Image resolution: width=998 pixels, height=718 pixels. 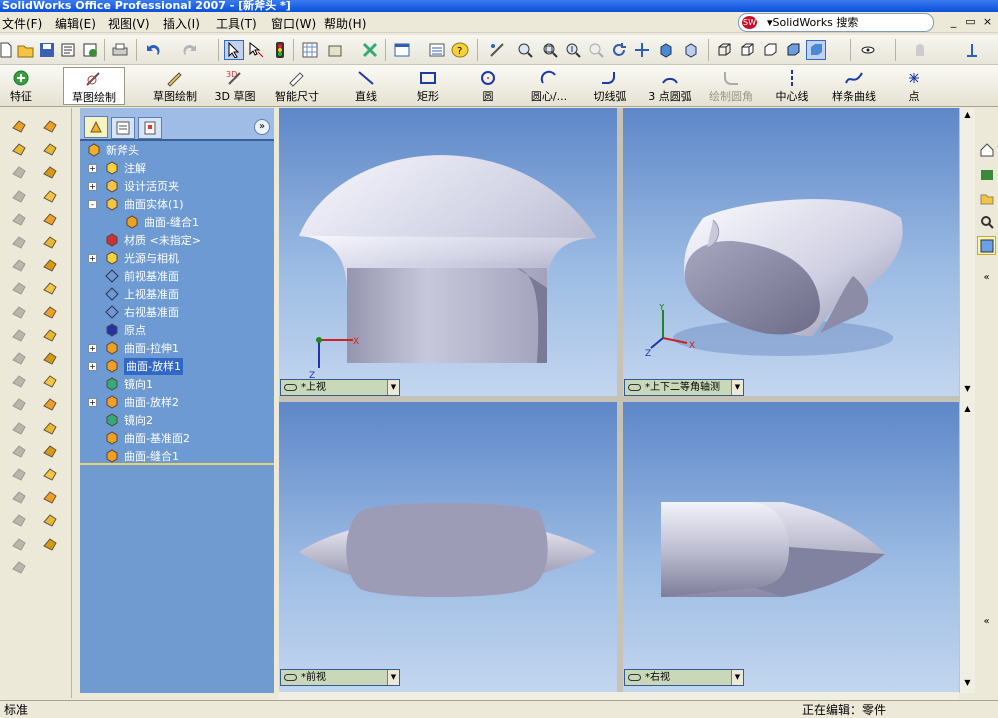 I want to click on hidden-lines-visible-icon, so click(x=747, y=50).